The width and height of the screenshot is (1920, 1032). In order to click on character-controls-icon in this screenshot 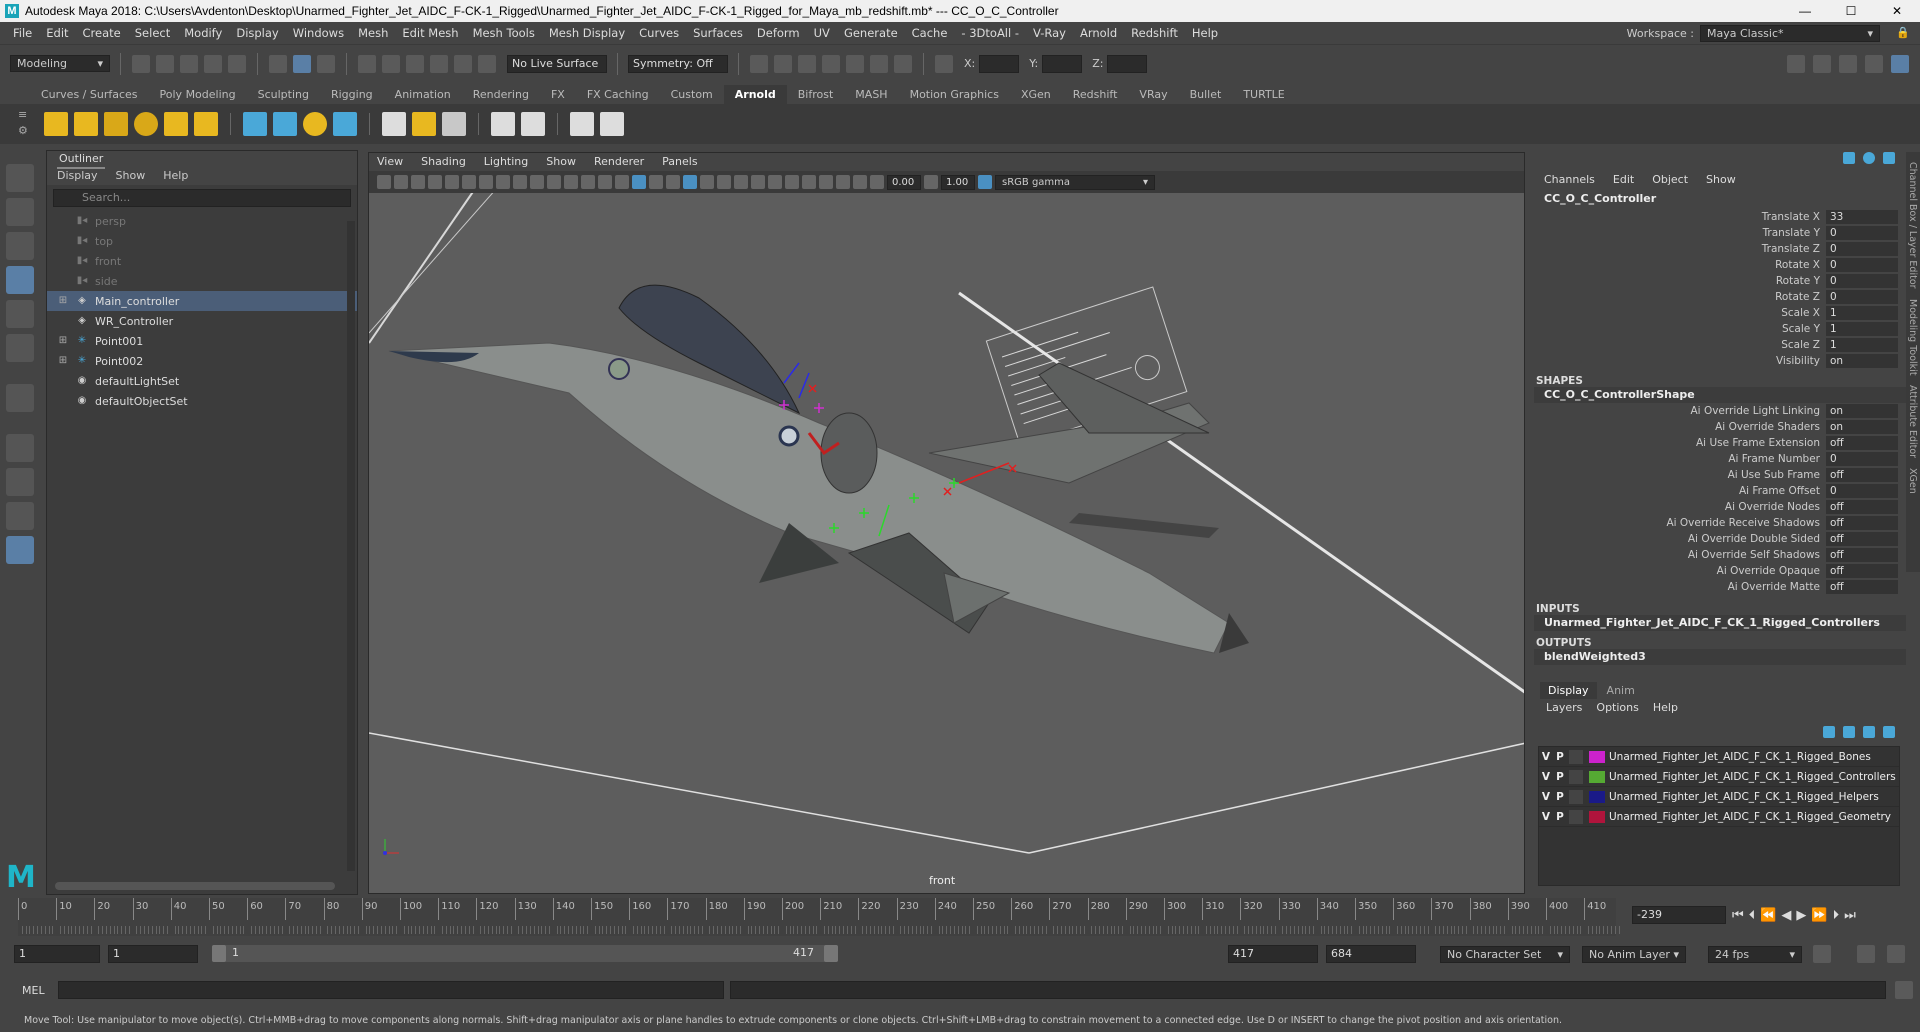, I will do `click(1822, 64)`.